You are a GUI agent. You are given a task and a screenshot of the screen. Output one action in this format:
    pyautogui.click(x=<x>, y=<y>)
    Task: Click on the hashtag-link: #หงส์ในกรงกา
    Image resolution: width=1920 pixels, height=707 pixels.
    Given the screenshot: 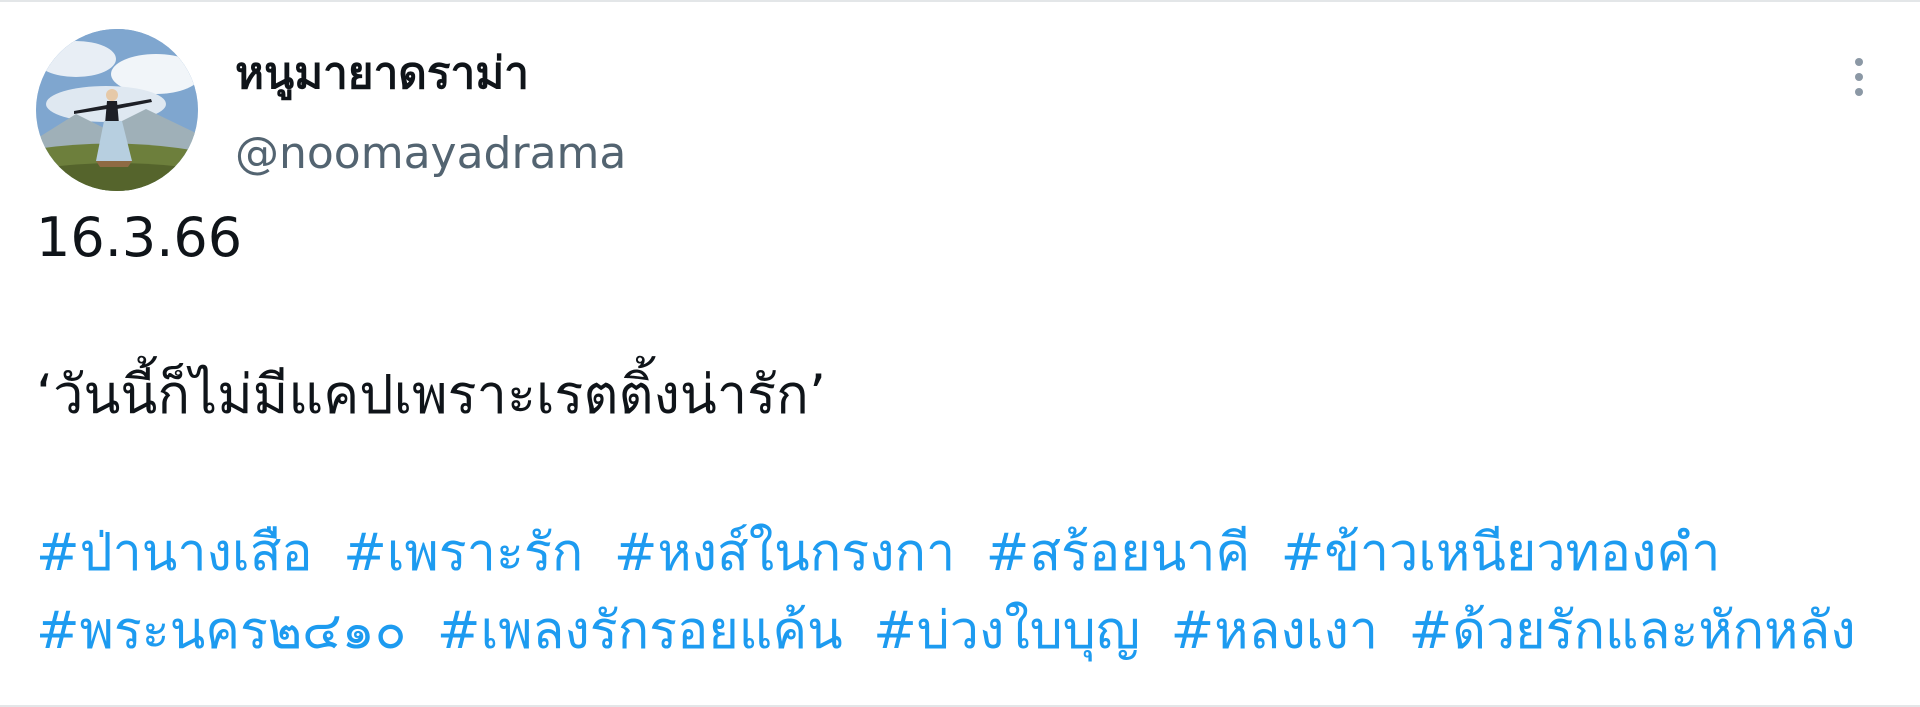 What is the action you would take?
    pyautogui.click(x=784, y=553)
    